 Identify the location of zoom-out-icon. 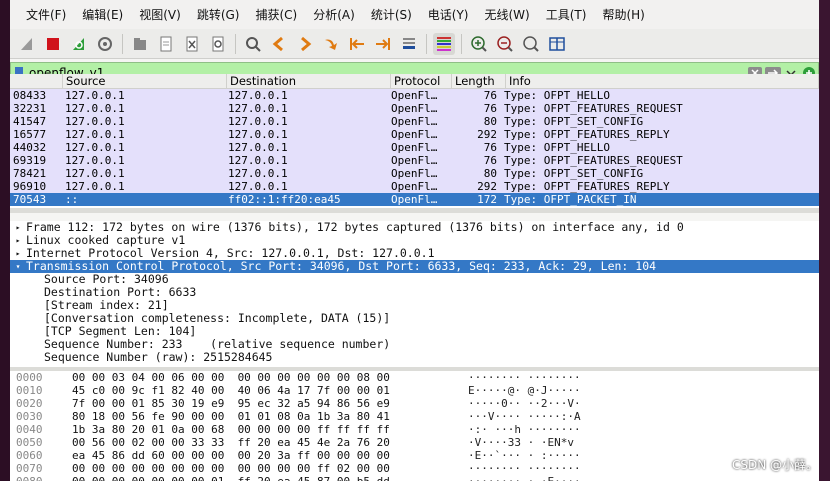
(505, 44).